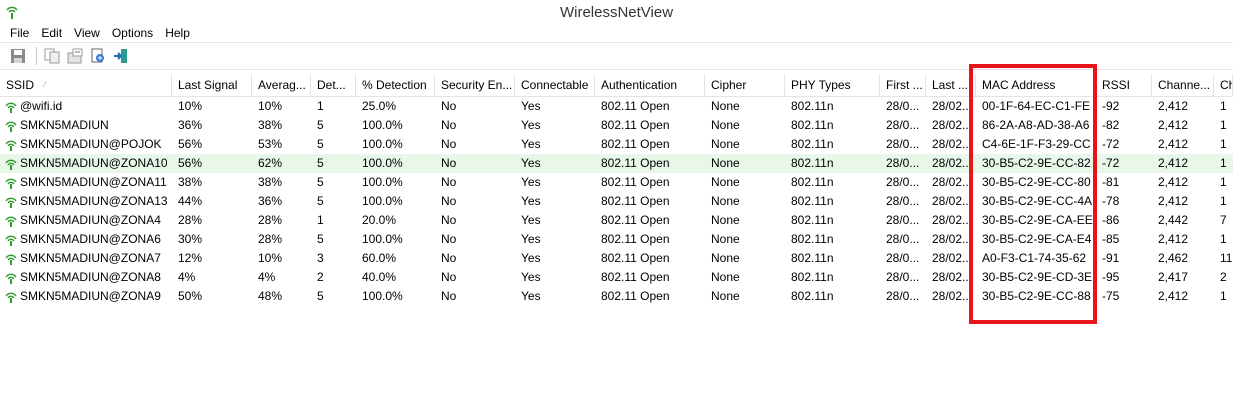 The width and height of the screenshot is (1233, 412). I want to click on table-cell: 10%, so click(281, 258).